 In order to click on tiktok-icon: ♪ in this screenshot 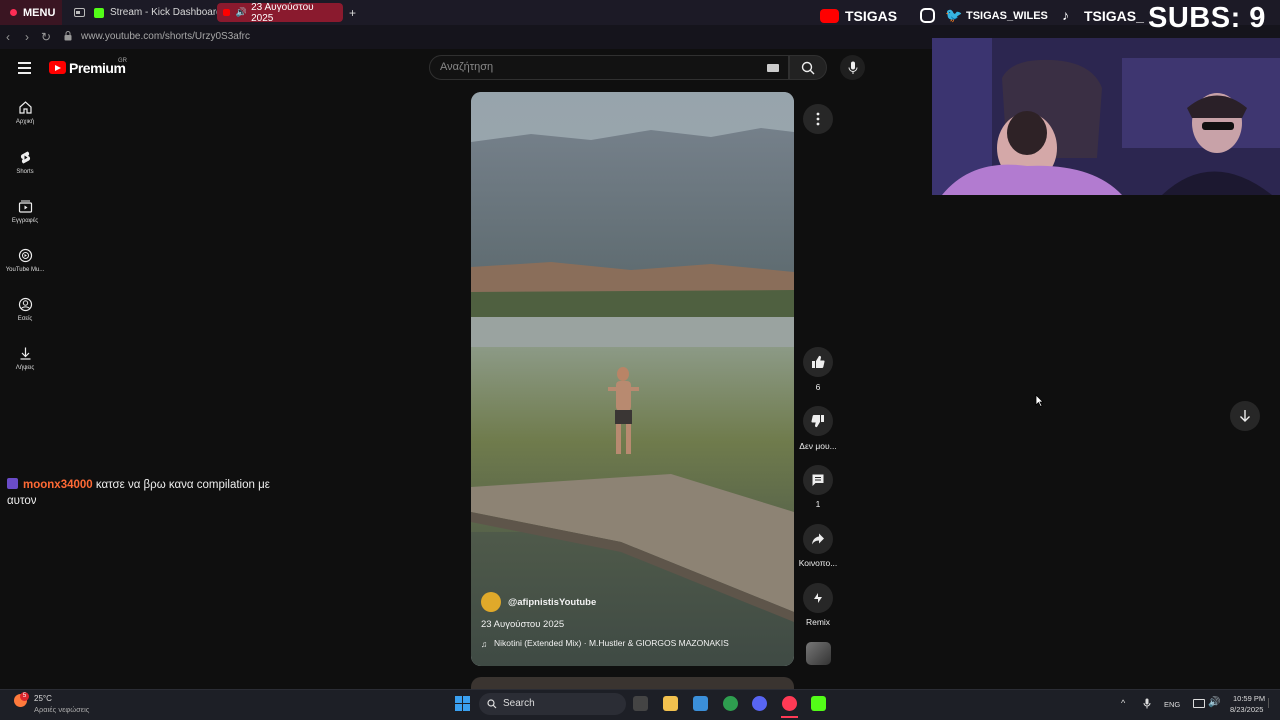, I will do `click(1065, 15)`.